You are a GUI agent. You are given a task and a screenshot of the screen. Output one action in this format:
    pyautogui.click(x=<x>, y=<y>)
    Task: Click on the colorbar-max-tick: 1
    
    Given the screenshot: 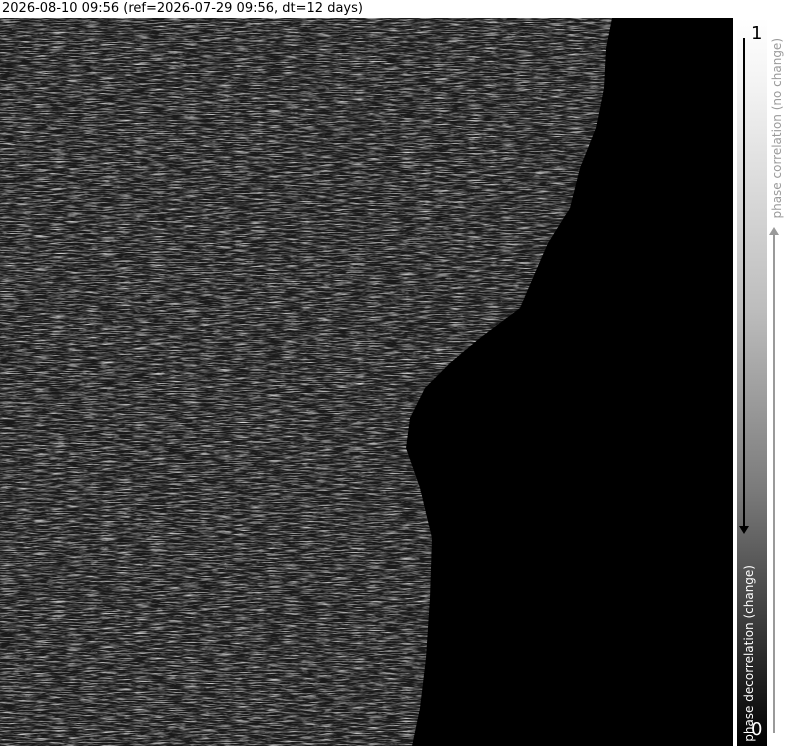 What is the action you would take?
    pyautogui.click(x=757, y=33)
    